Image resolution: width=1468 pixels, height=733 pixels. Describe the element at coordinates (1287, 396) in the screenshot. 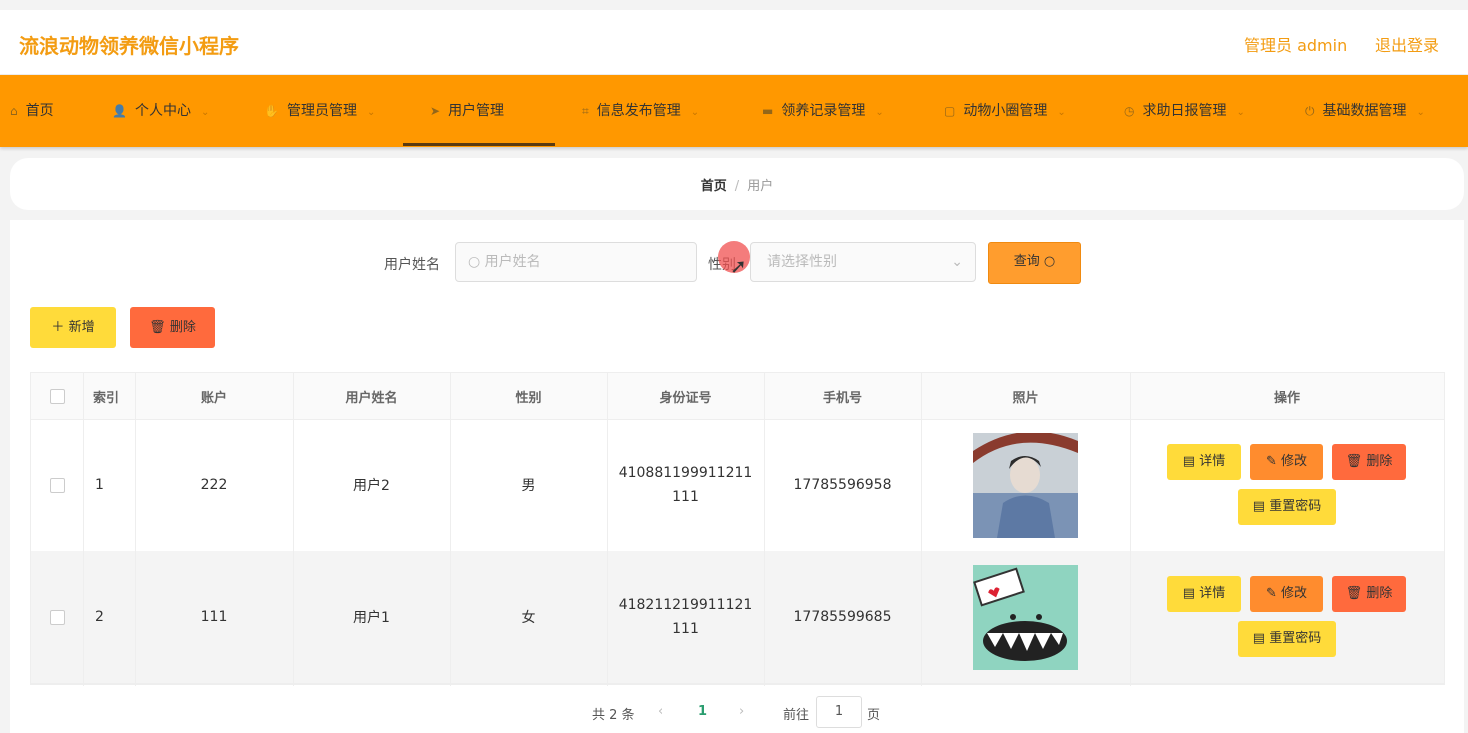

I see `header-actions: 操作` at that location.